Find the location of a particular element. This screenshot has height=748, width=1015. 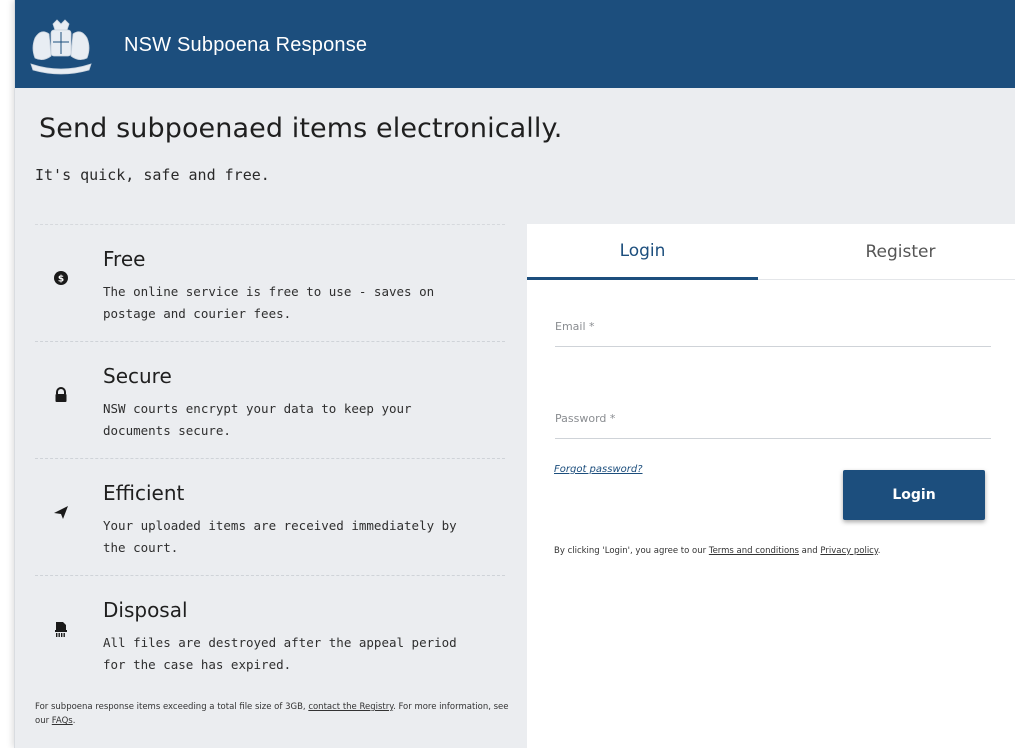

page-subline: It's quick, safe and free. is located at coordinates (152, 175).